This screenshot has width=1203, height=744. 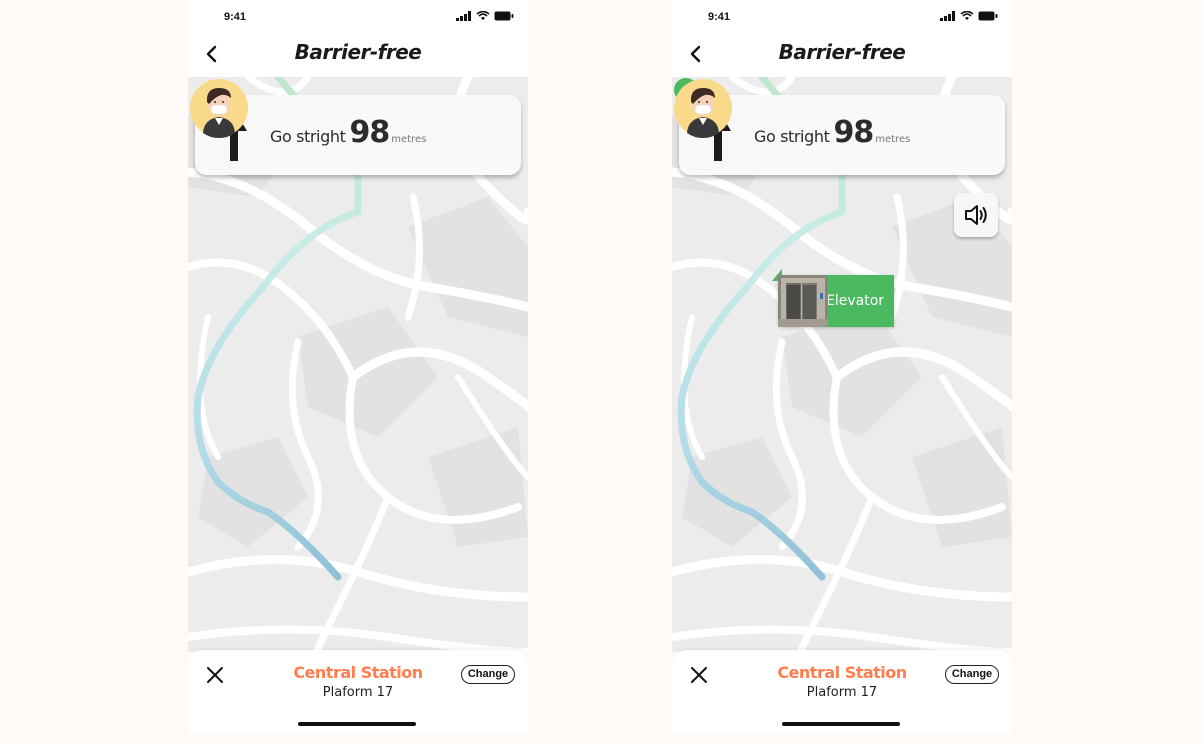 I want to click on sound-icon, so click(x=976, y=215).